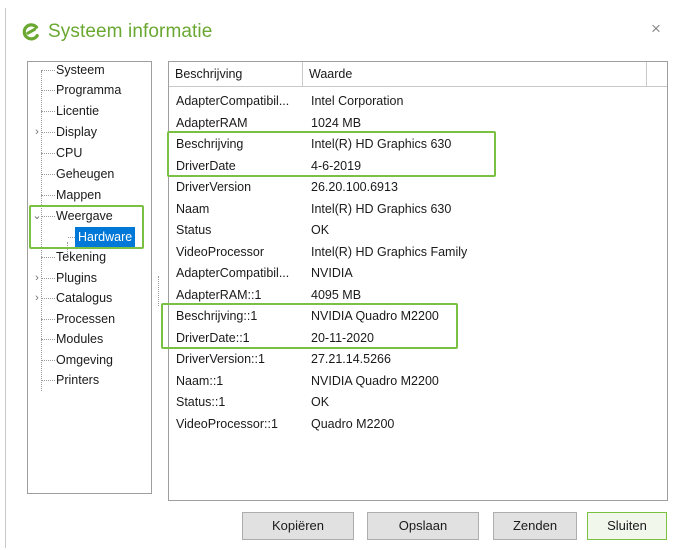 This screenshot has height=550, width=681. Describe the element at coordinates (89, 90) in the screenshot. I see `tree-item-label: Programma` at that location.